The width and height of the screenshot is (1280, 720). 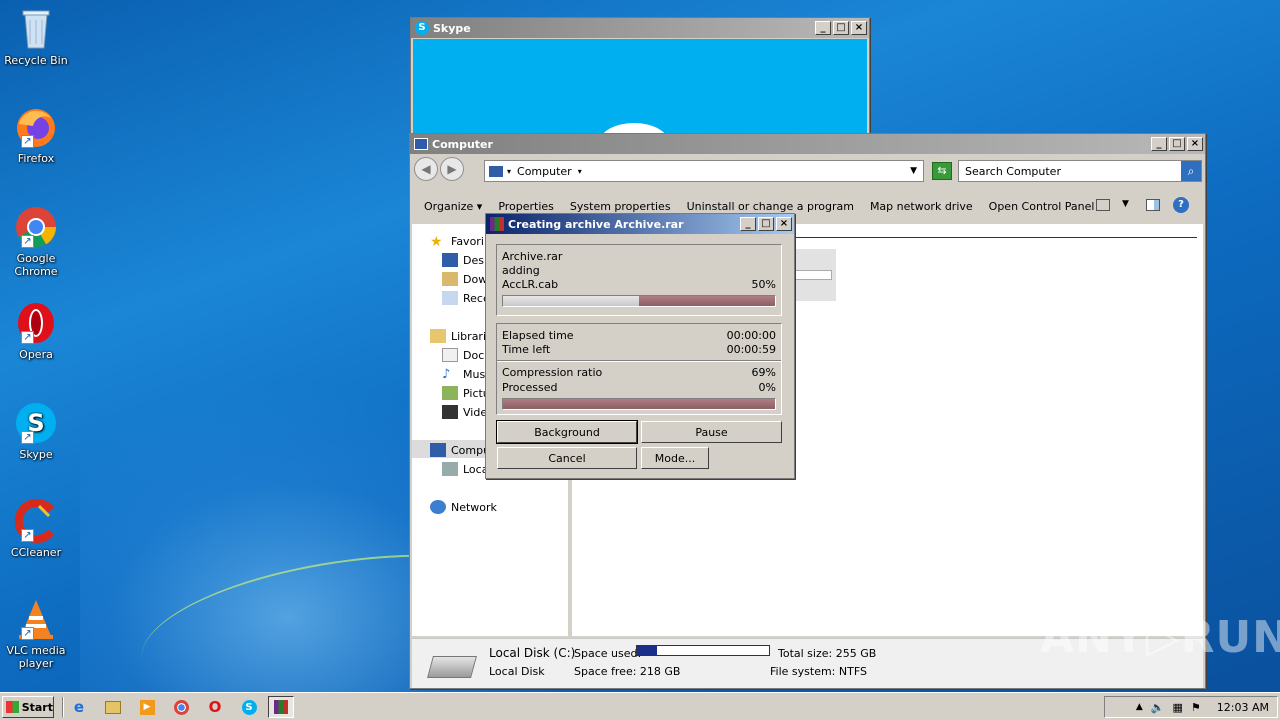 What do you see at coordinates (1042, 206) in the screenshot?
I see `open-control-panel-button: Open Control Panel` at bounding box center [1042, 206].